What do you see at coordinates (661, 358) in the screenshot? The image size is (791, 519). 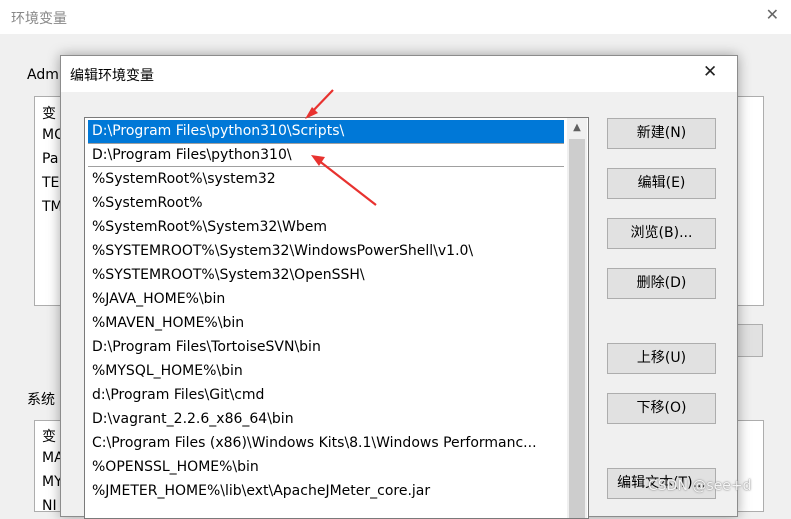 I see `move-up-button: 上移(U)` at bounding box center [661, 358].